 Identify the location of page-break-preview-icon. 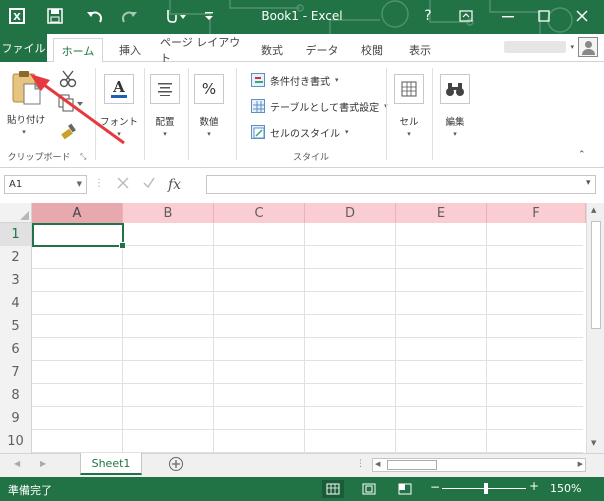
(405, 489).